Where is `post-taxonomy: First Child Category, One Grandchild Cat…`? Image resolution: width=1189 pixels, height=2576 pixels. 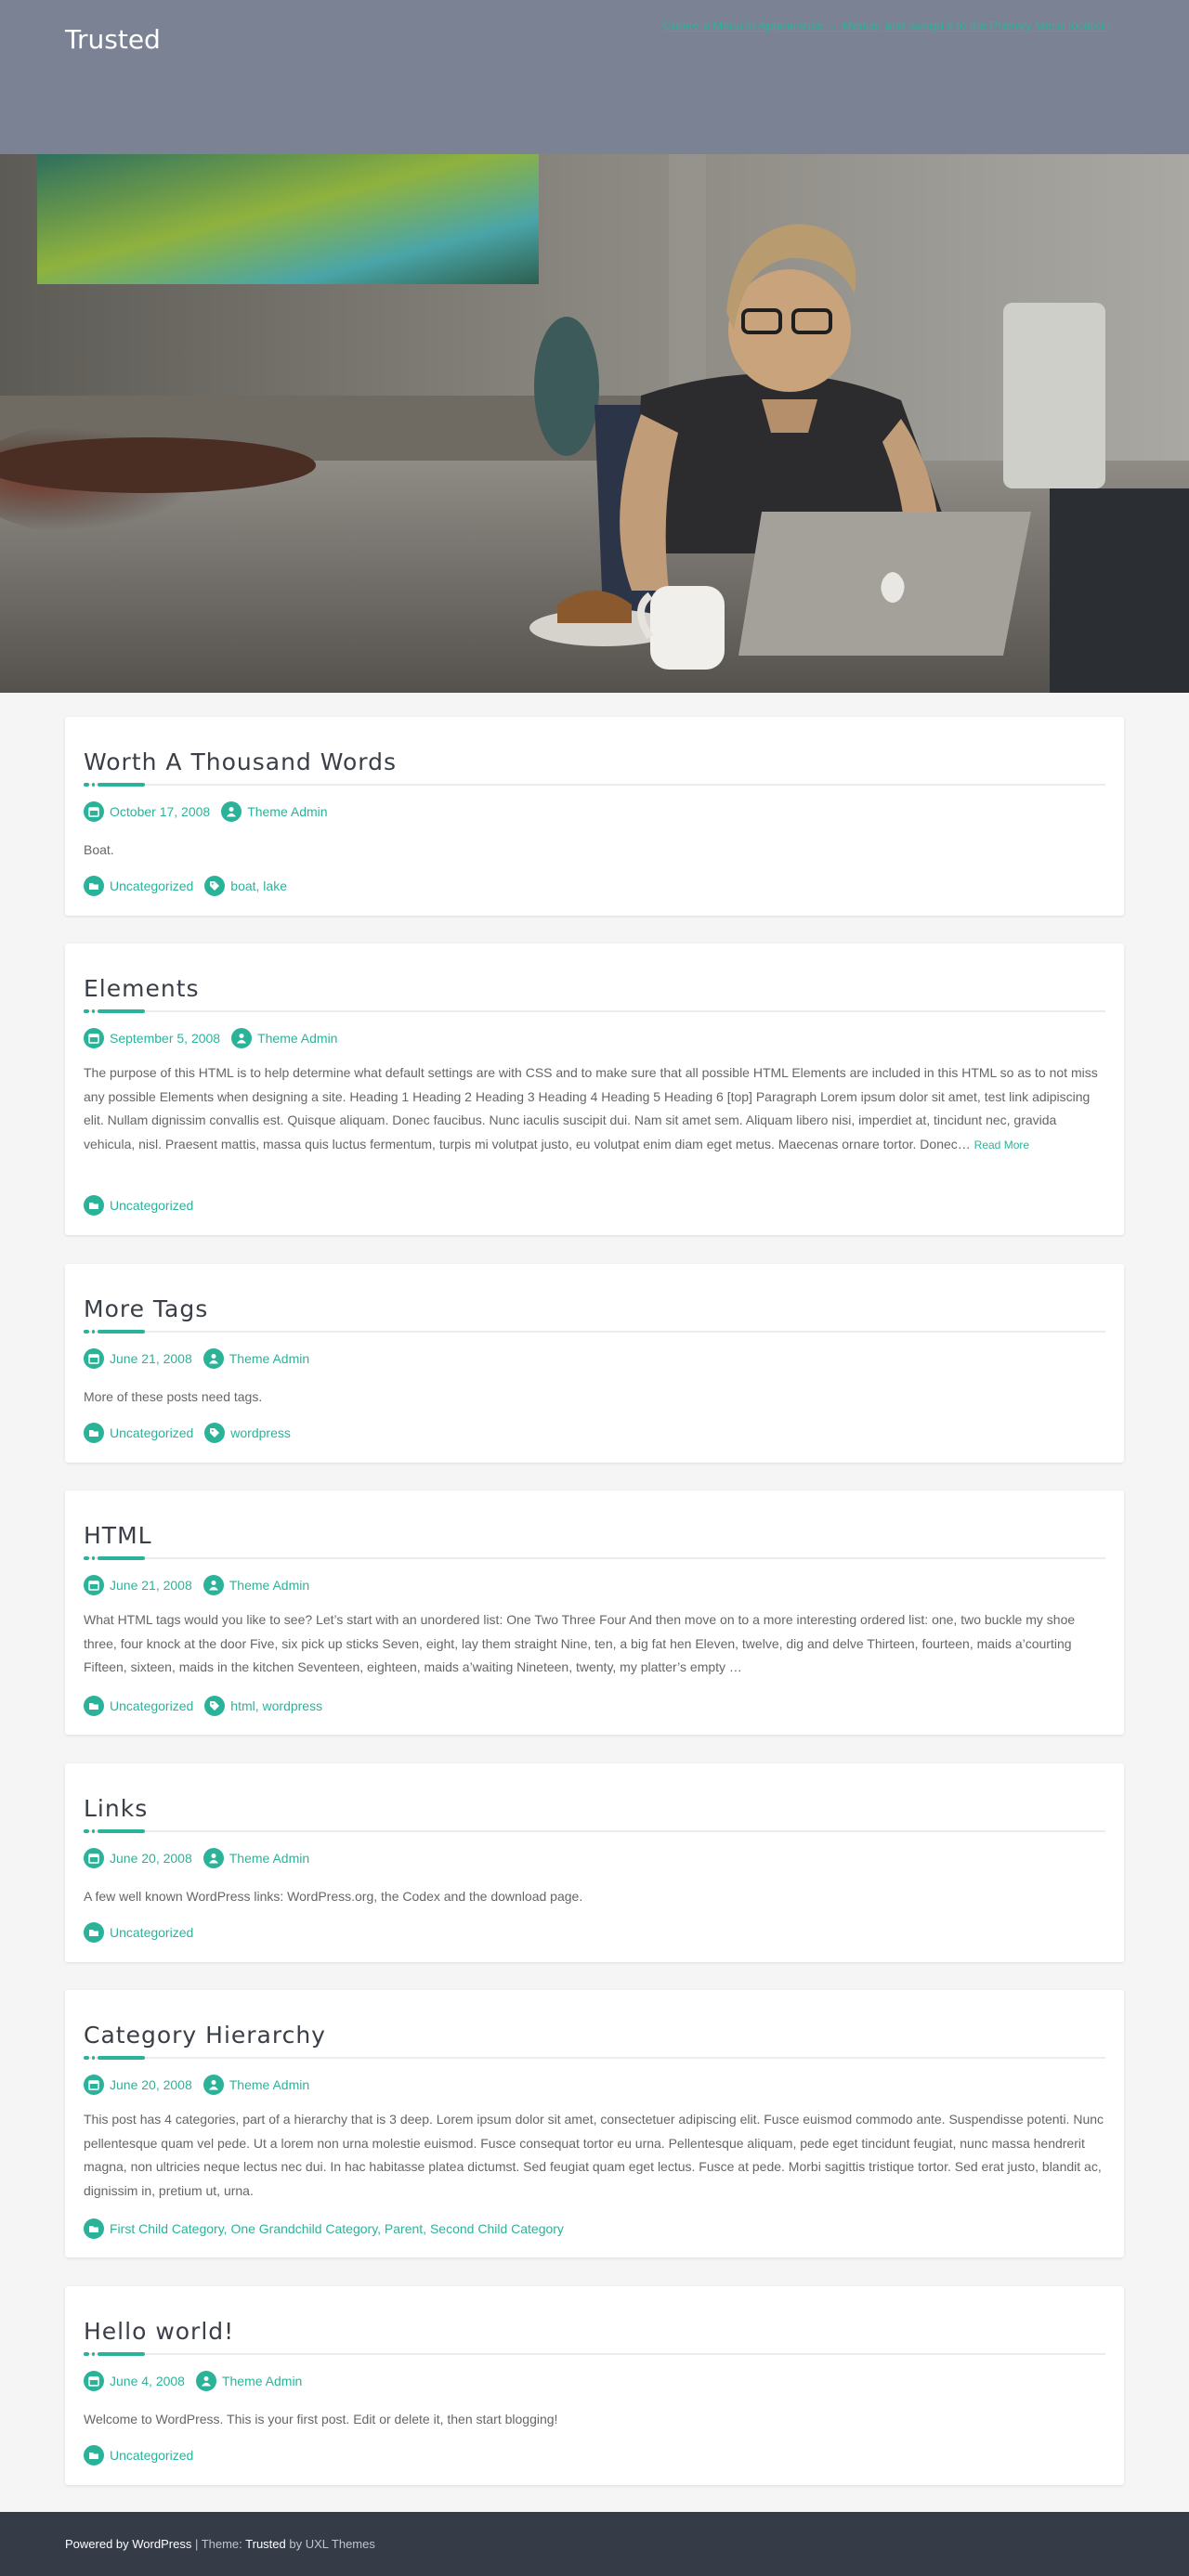
post-taxonomy: First Child Category, One Grandchild Cat… is located at coordinates (329, 2229).